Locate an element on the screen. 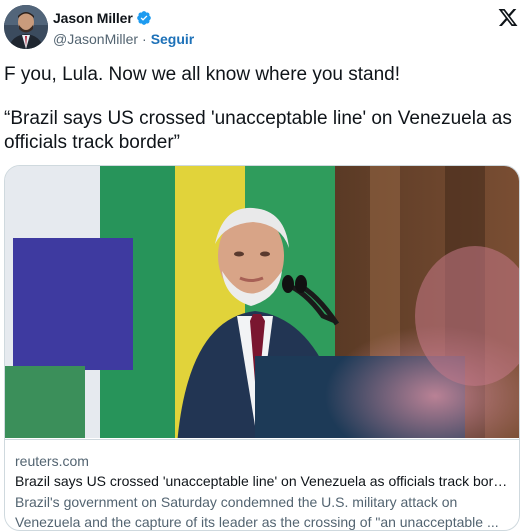 This screenshot has height=532, width=528. author-handle-row: @JasonMiller · Seguir is located at coordinates (123, 39).